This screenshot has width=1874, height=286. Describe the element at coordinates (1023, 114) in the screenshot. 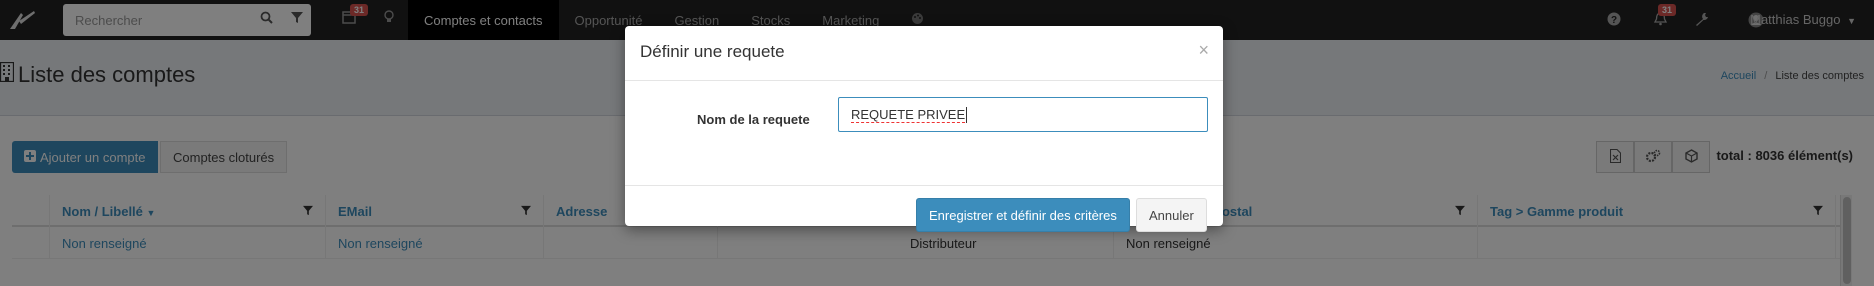

I see `query-name-input: REQUETE PRIVEE` at that location.